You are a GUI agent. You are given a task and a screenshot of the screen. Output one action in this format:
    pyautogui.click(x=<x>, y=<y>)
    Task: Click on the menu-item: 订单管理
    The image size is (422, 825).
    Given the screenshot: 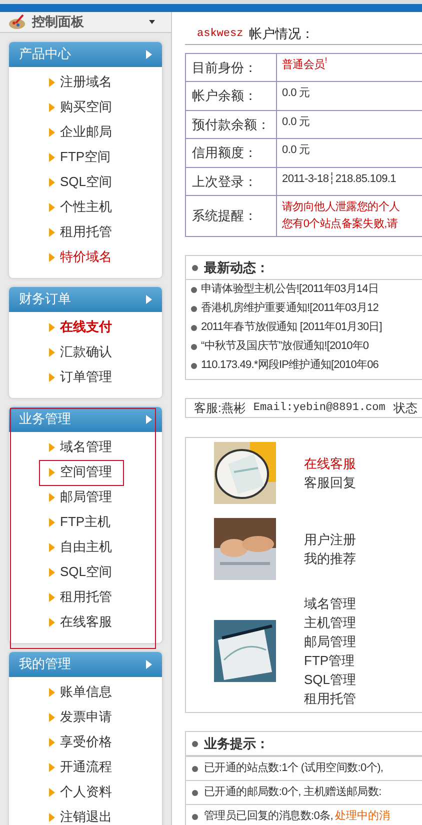 What is the action you would take?
    pyautogui.click(x=85, y=377)
    